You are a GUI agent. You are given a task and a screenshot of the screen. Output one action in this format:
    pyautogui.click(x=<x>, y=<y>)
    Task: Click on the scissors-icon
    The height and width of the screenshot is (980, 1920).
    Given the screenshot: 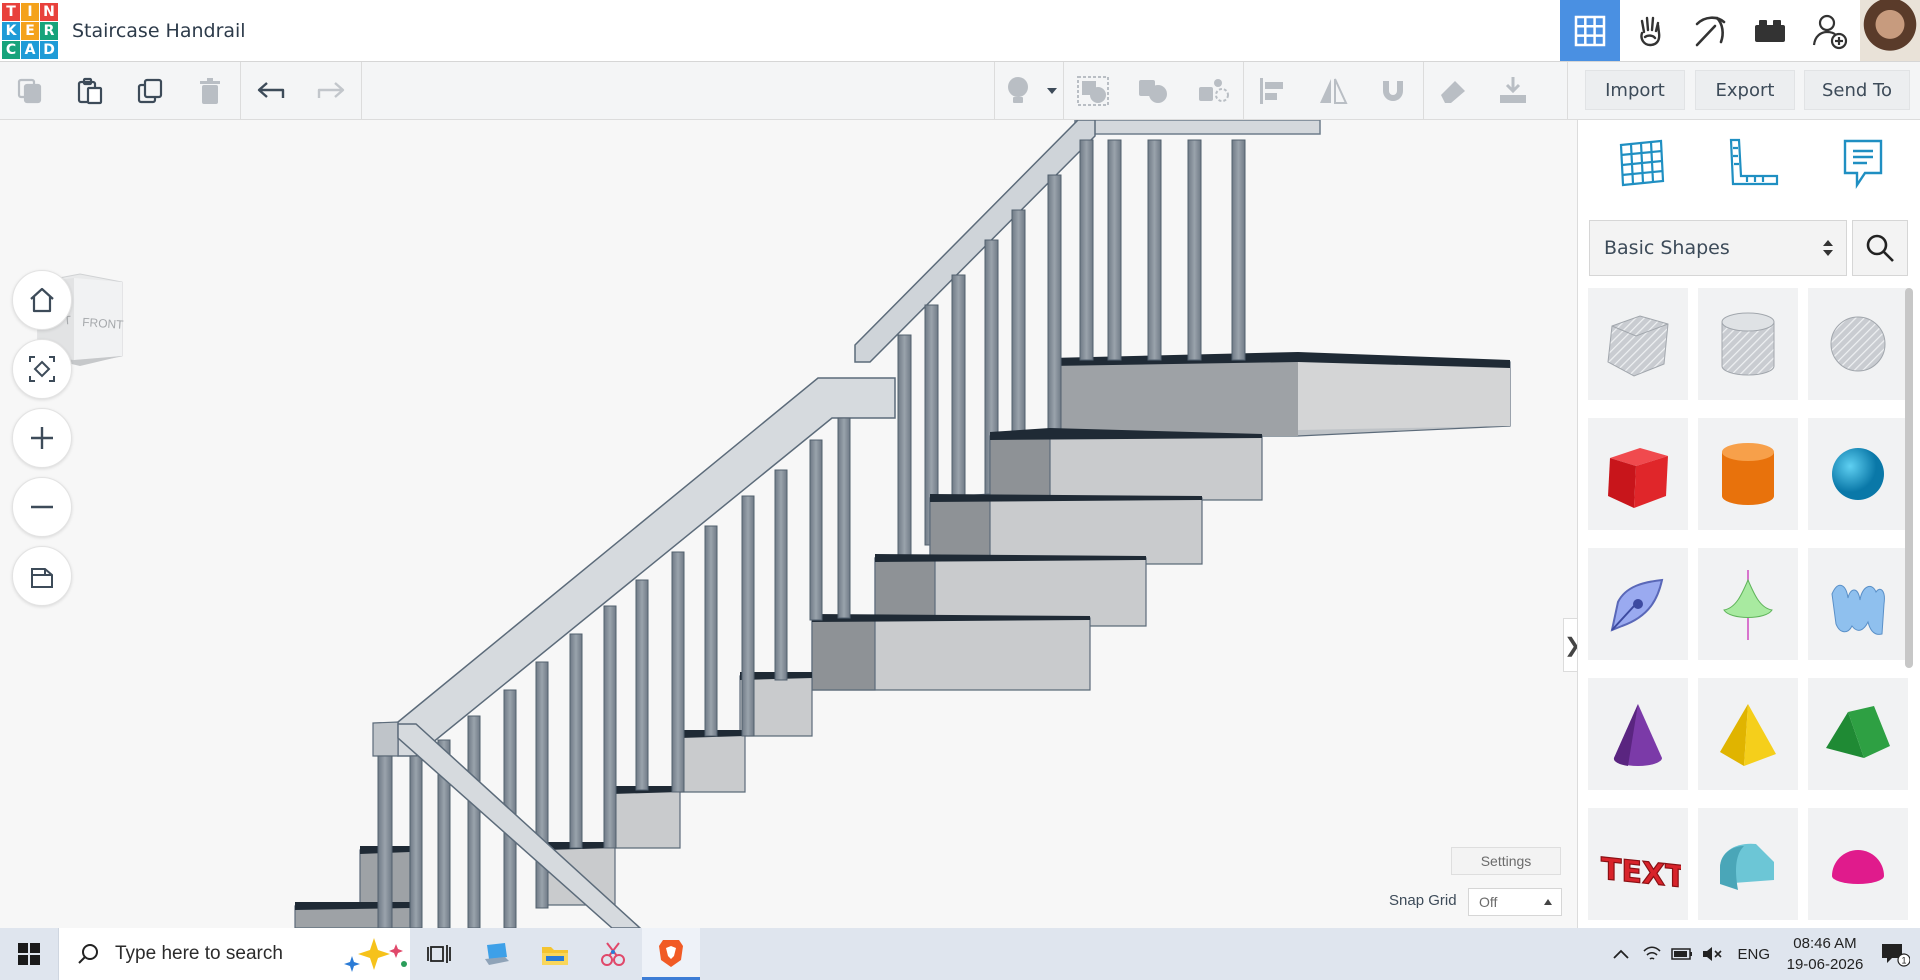 What is the action you would take?
    pyautogui.click(x=613, y=954)
    